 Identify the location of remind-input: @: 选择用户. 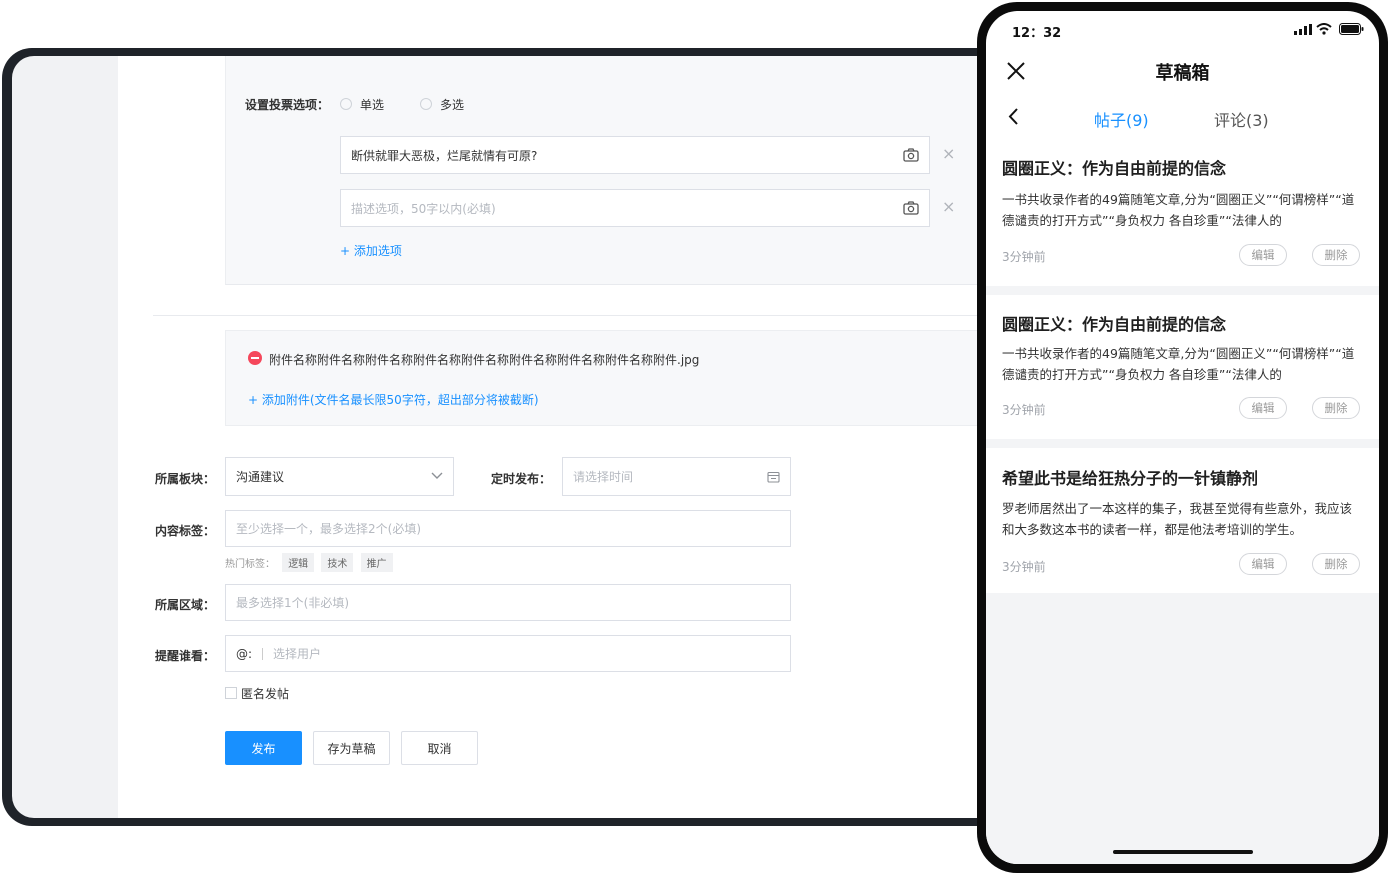
(508, 653).